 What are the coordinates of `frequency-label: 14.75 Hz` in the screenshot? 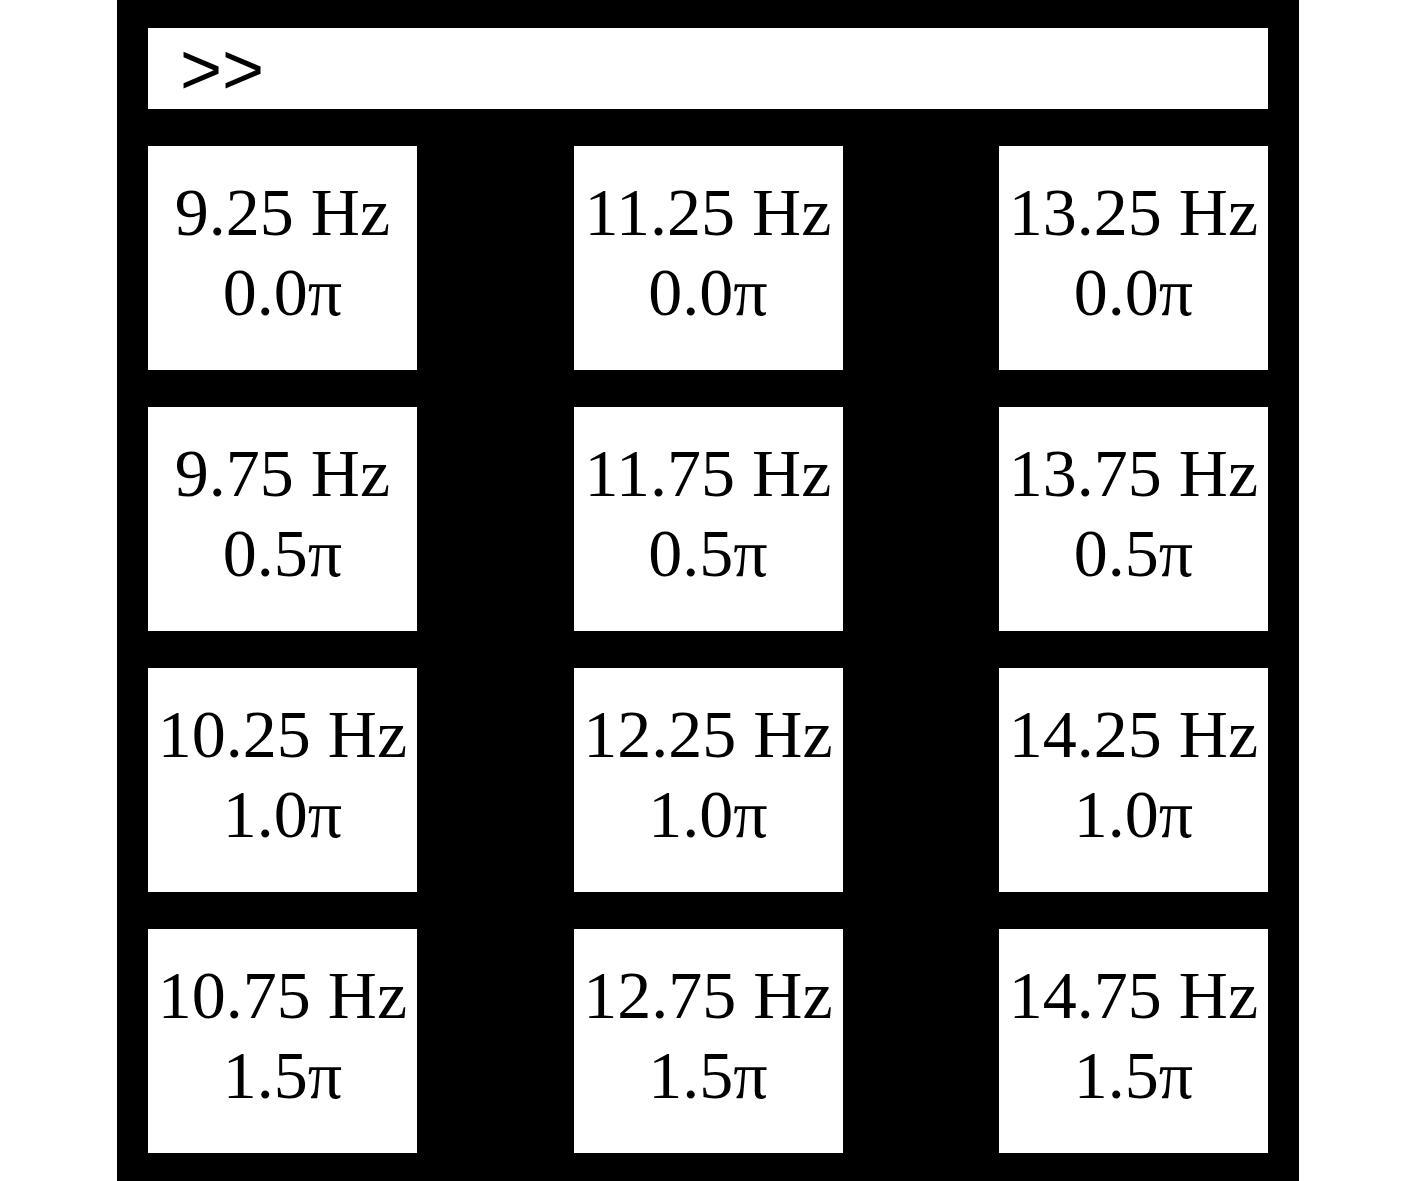 It's located at (1133, 995).